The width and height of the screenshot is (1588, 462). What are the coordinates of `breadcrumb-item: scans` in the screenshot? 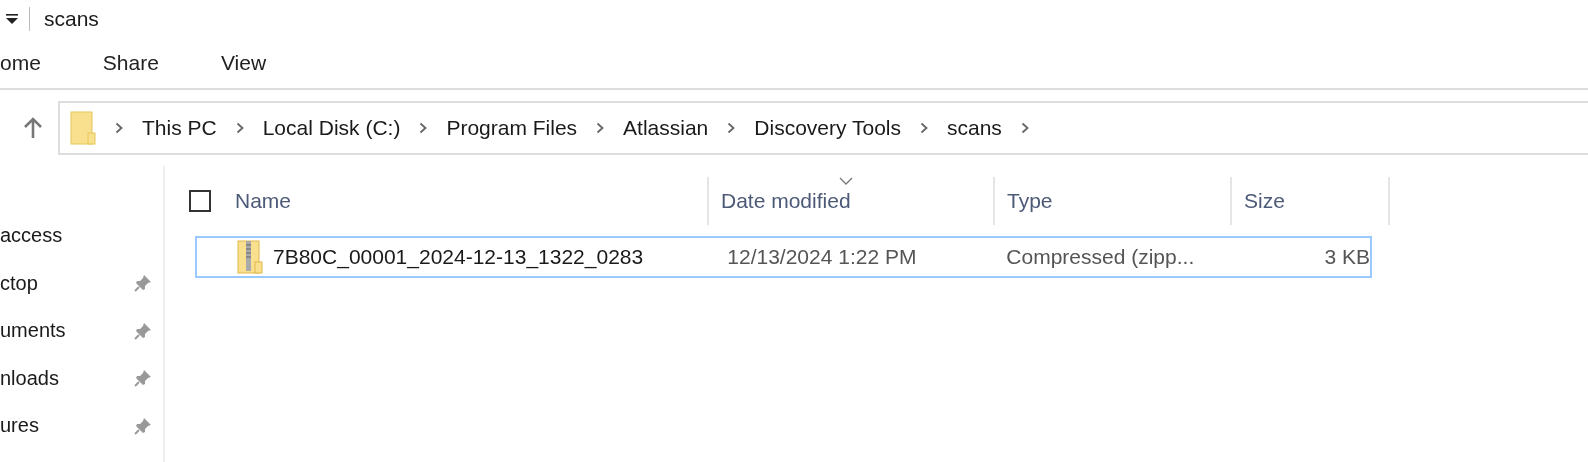 It's located at (974, 128).